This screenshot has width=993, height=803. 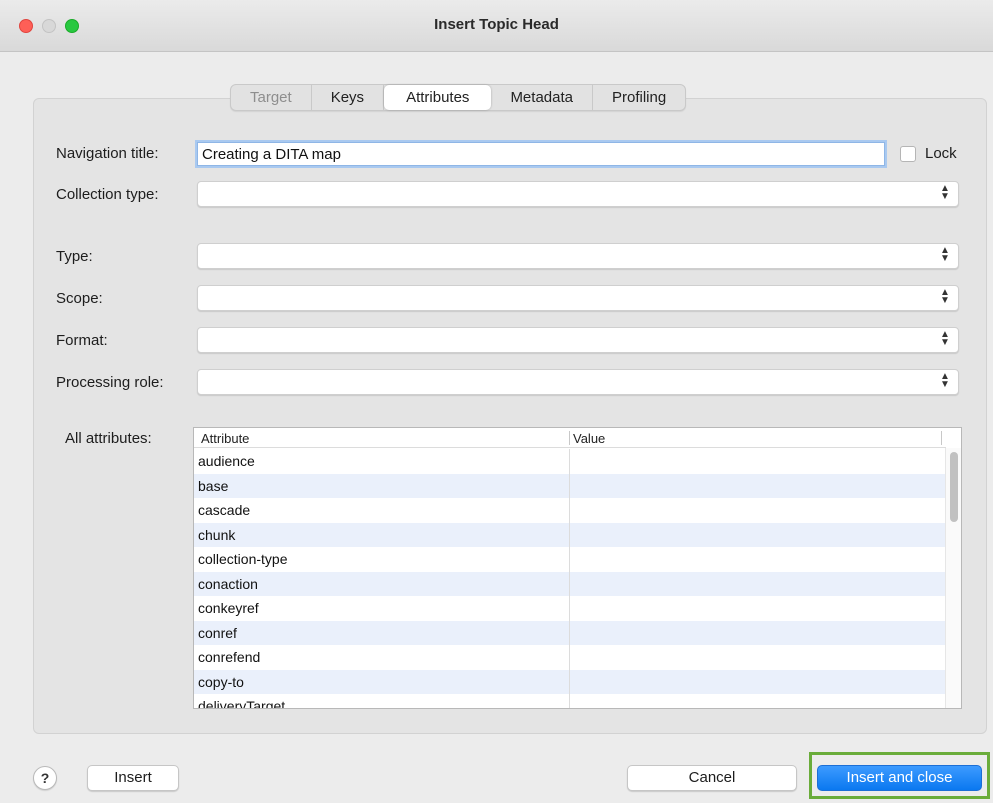 I want to click on attribute-name-cell: conkeyref, so click(x=228, y=608).